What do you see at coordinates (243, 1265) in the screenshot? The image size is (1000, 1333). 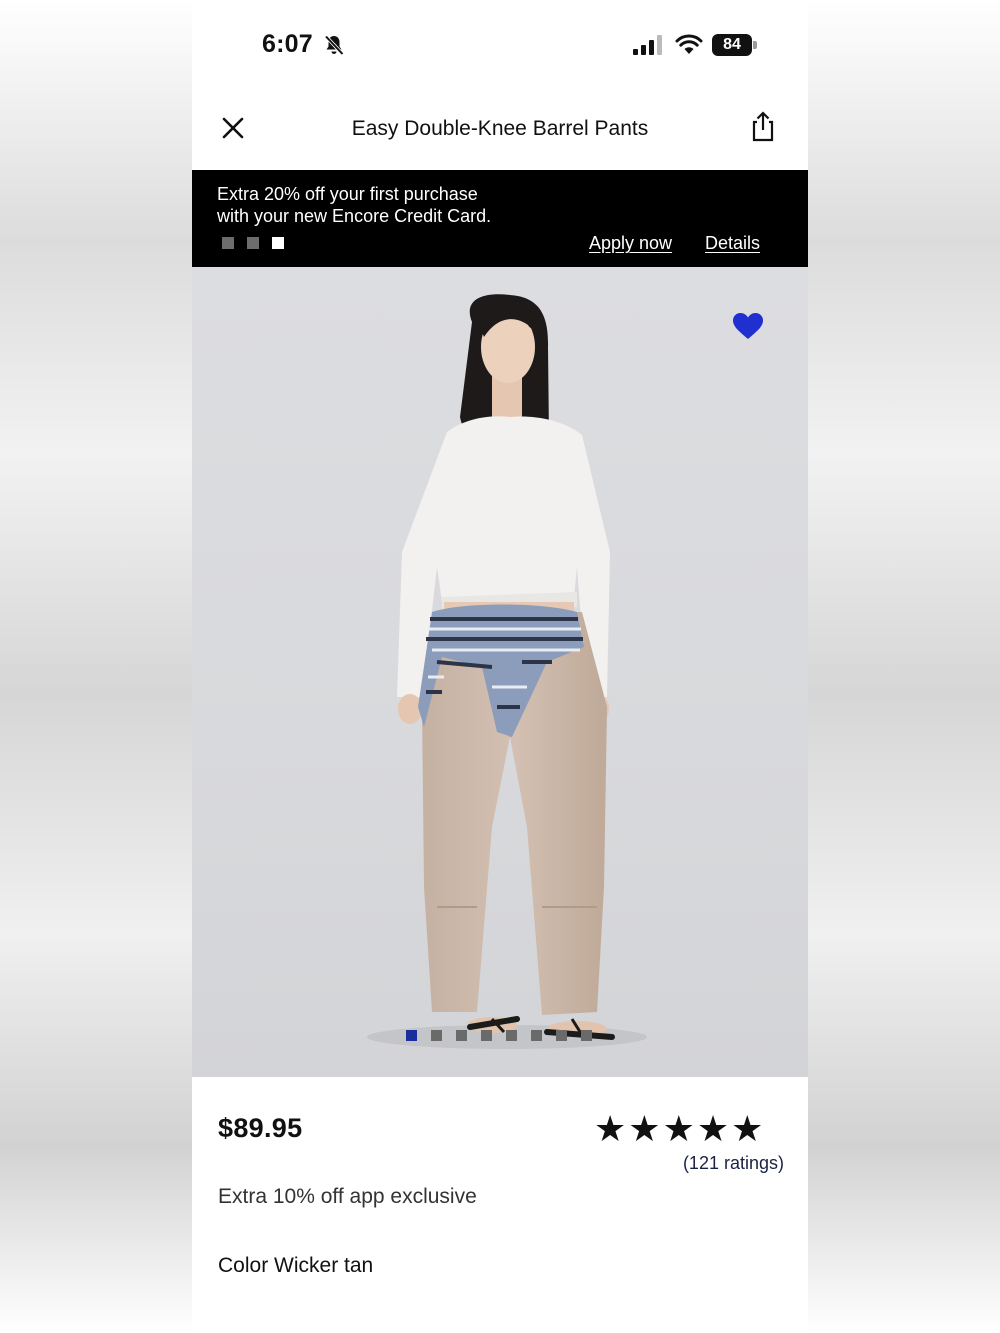 I see `color-label: Color` at bounding box center [243, 1265].